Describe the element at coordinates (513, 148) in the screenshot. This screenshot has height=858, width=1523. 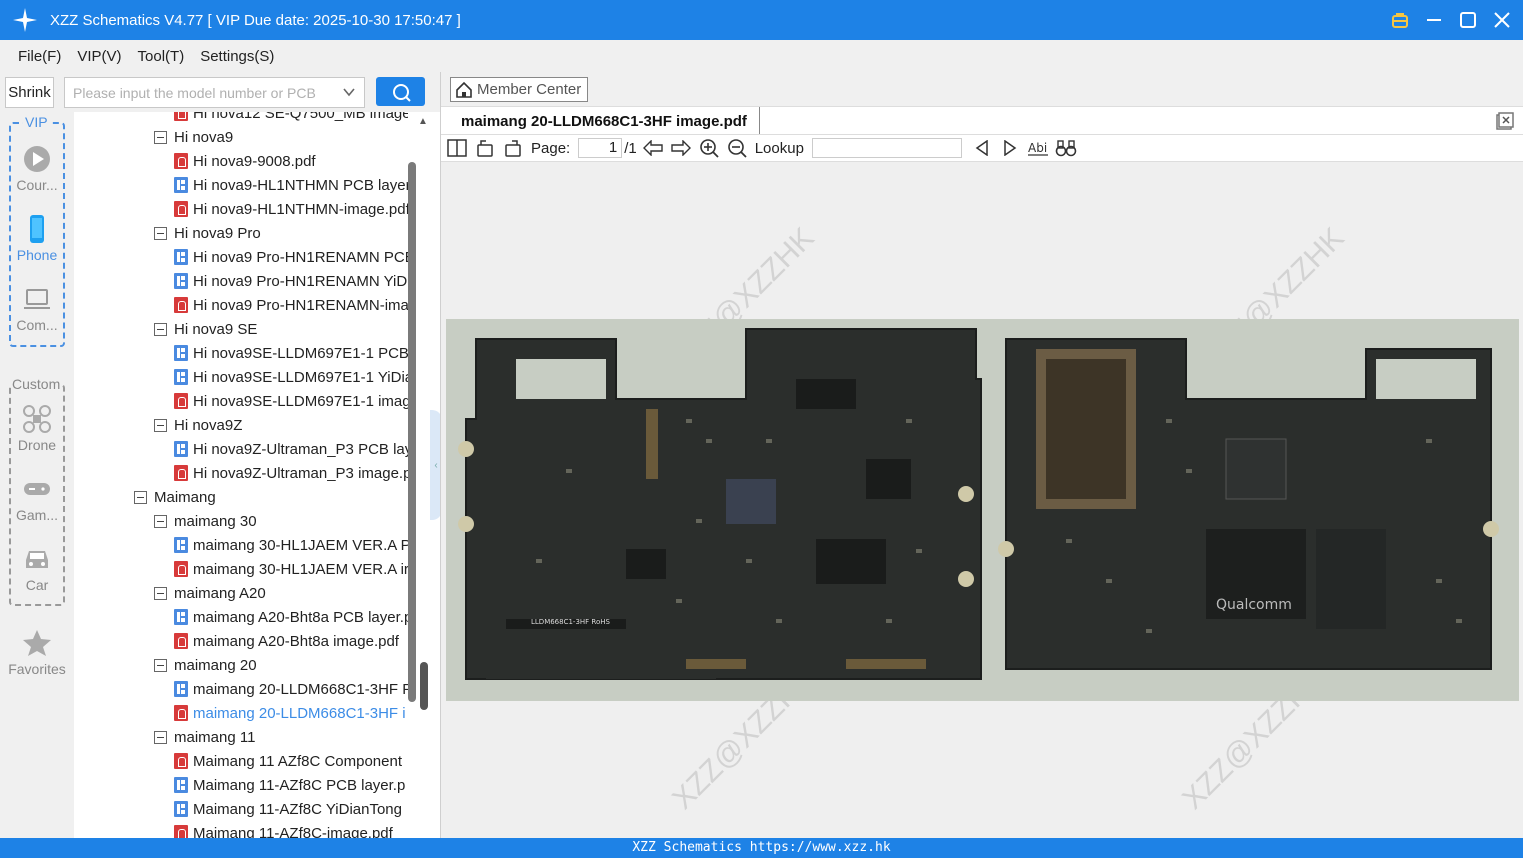
I see `rotate-right-icon` at that location.